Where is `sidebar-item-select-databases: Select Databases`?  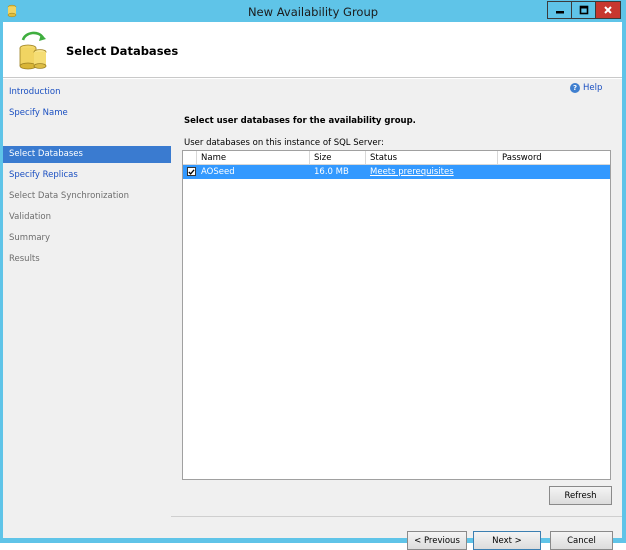 sidebar-item-select-databases: Select Databases is located at coordinates (87, 154).